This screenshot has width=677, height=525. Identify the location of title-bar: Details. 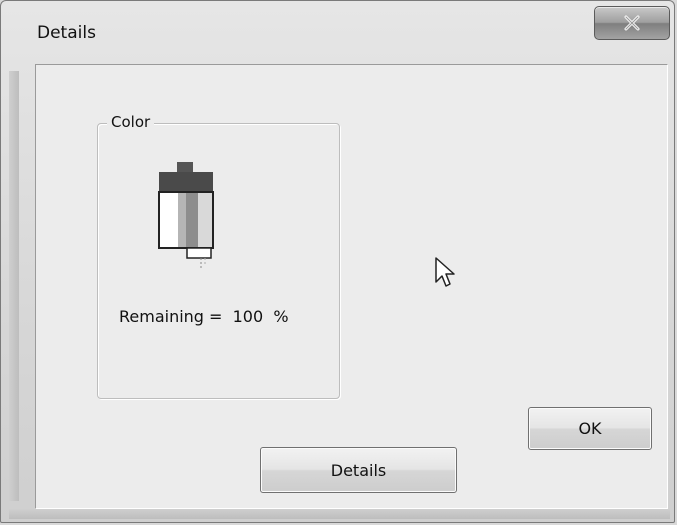
(337, 28).